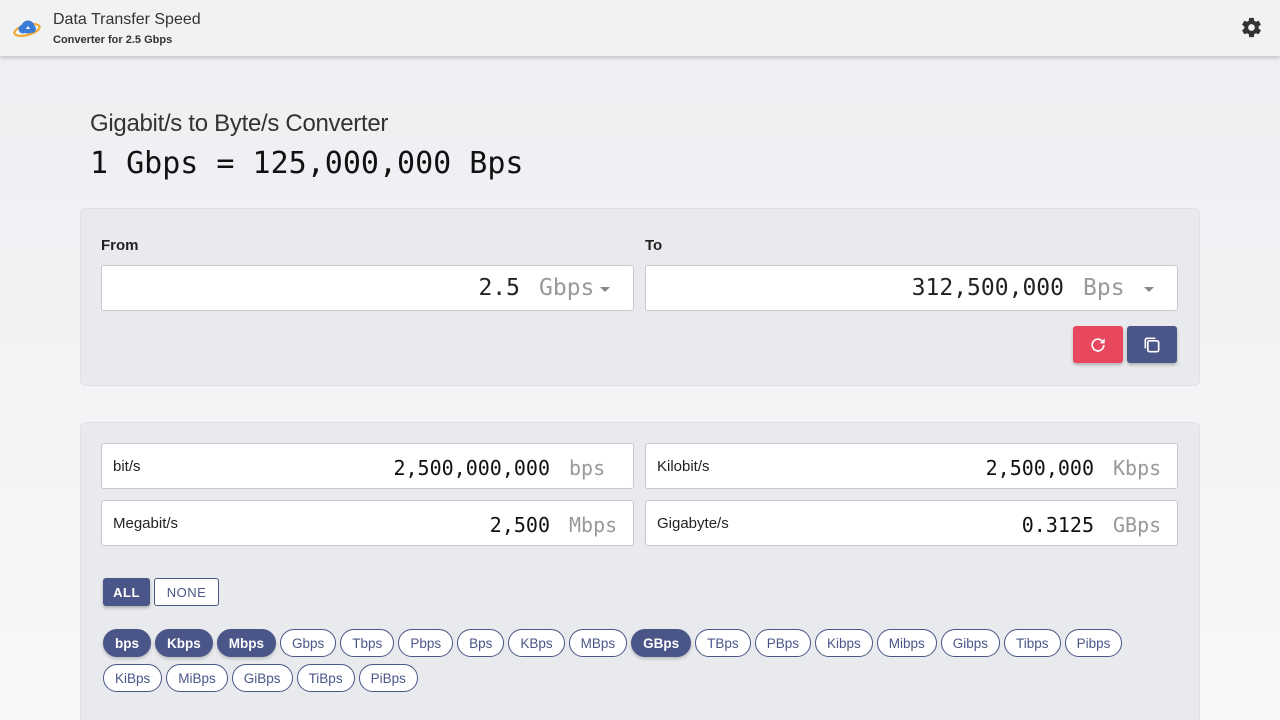 The image size is (1280, 720). What do you see at coordinates (643, 678) in the screenshot?
I see `unit-chip-row: KiBps MiBps GiBps TiBps PiBps` at bounding box center [643, 678].